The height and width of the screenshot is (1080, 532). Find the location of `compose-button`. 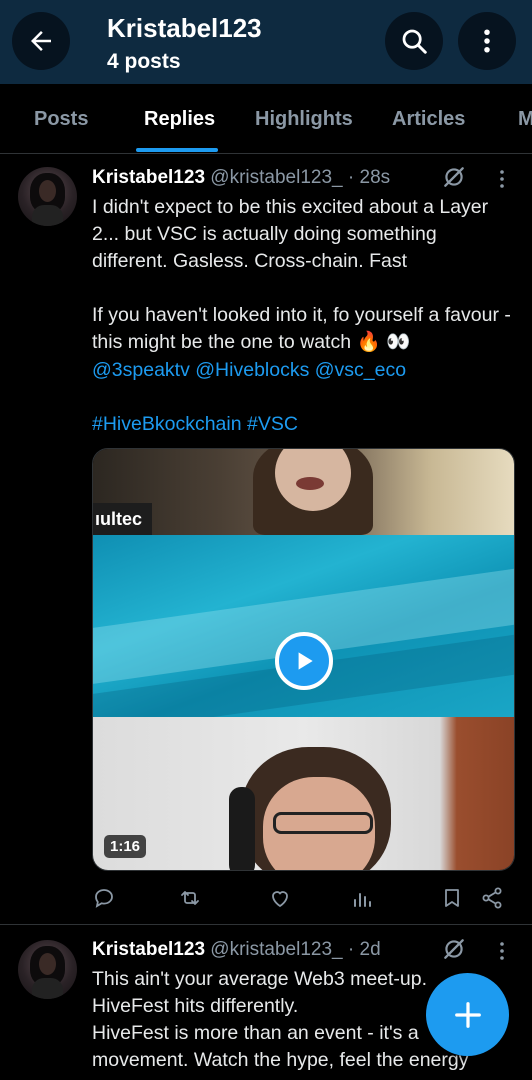

compose-button is located at coordinates (467, 1014).